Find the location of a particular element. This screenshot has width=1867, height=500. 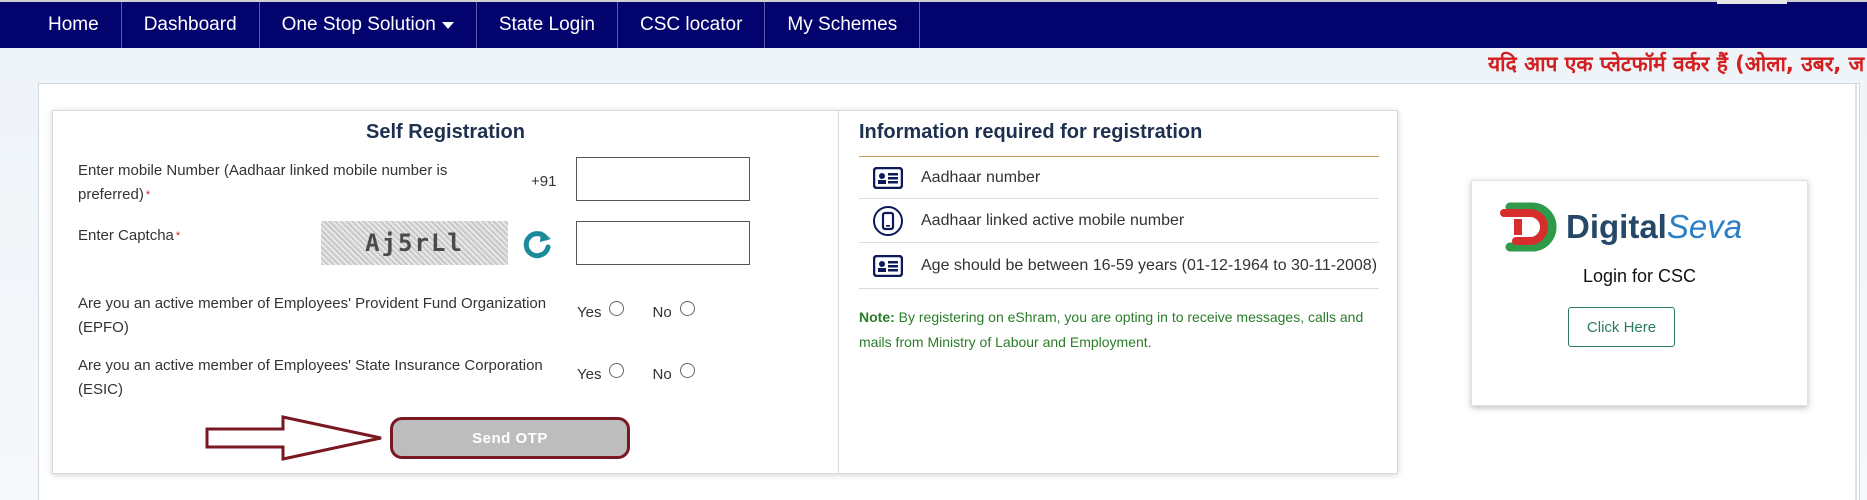

captcha-image: Aj5rLl is located at coordinates (414, 243).